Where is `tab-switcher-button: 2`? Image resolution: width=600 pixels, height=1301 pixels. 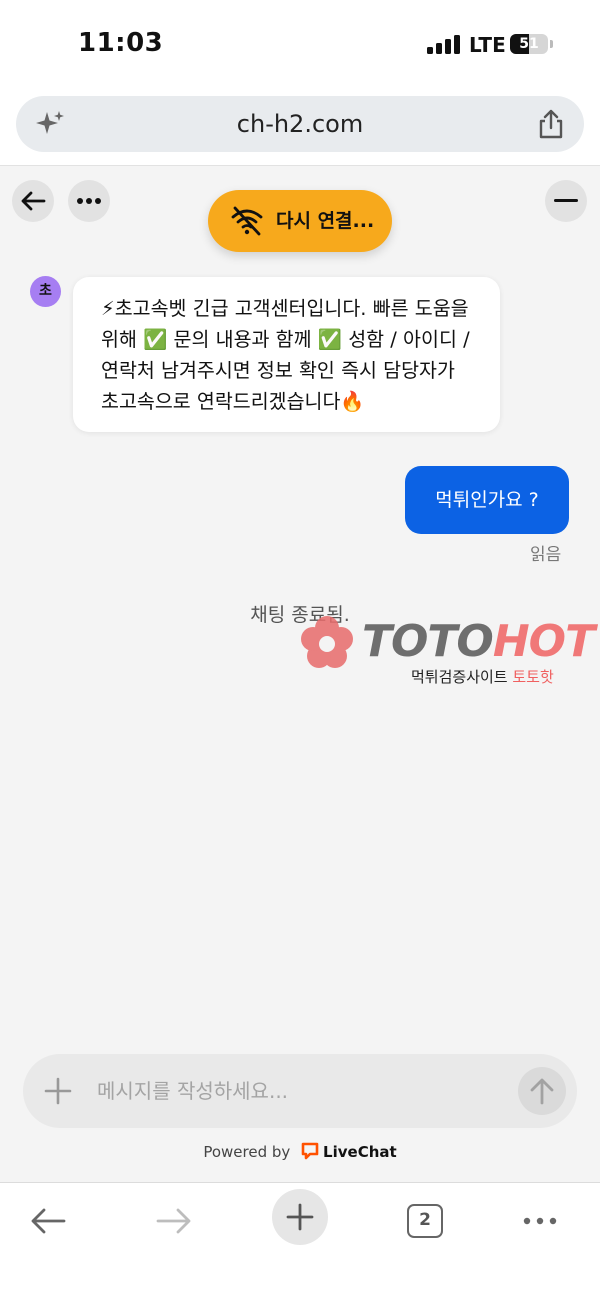
tab-switcher-button: 2 is located at coordinates (425, 1221).